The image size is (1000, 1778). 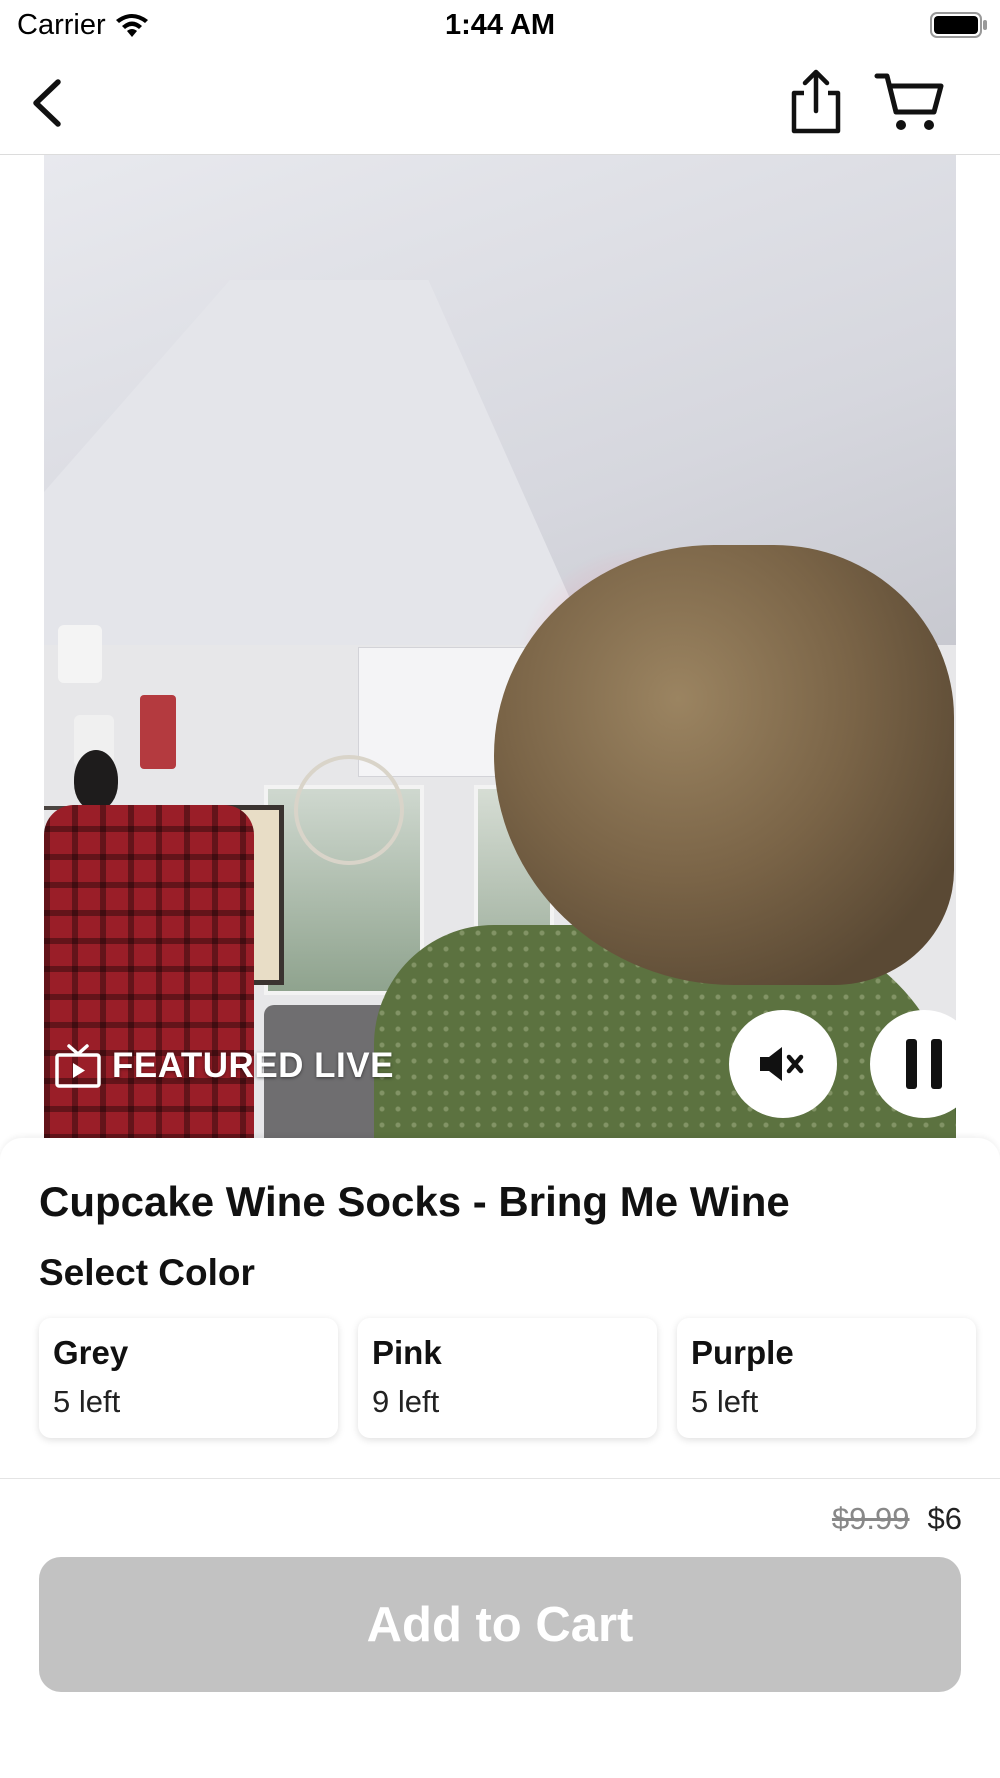 What do you see at coordinates (188, 1378) in the screenshot?
I see `color-option-grey: Grey 5 left` at bounding box center [188, 1378].